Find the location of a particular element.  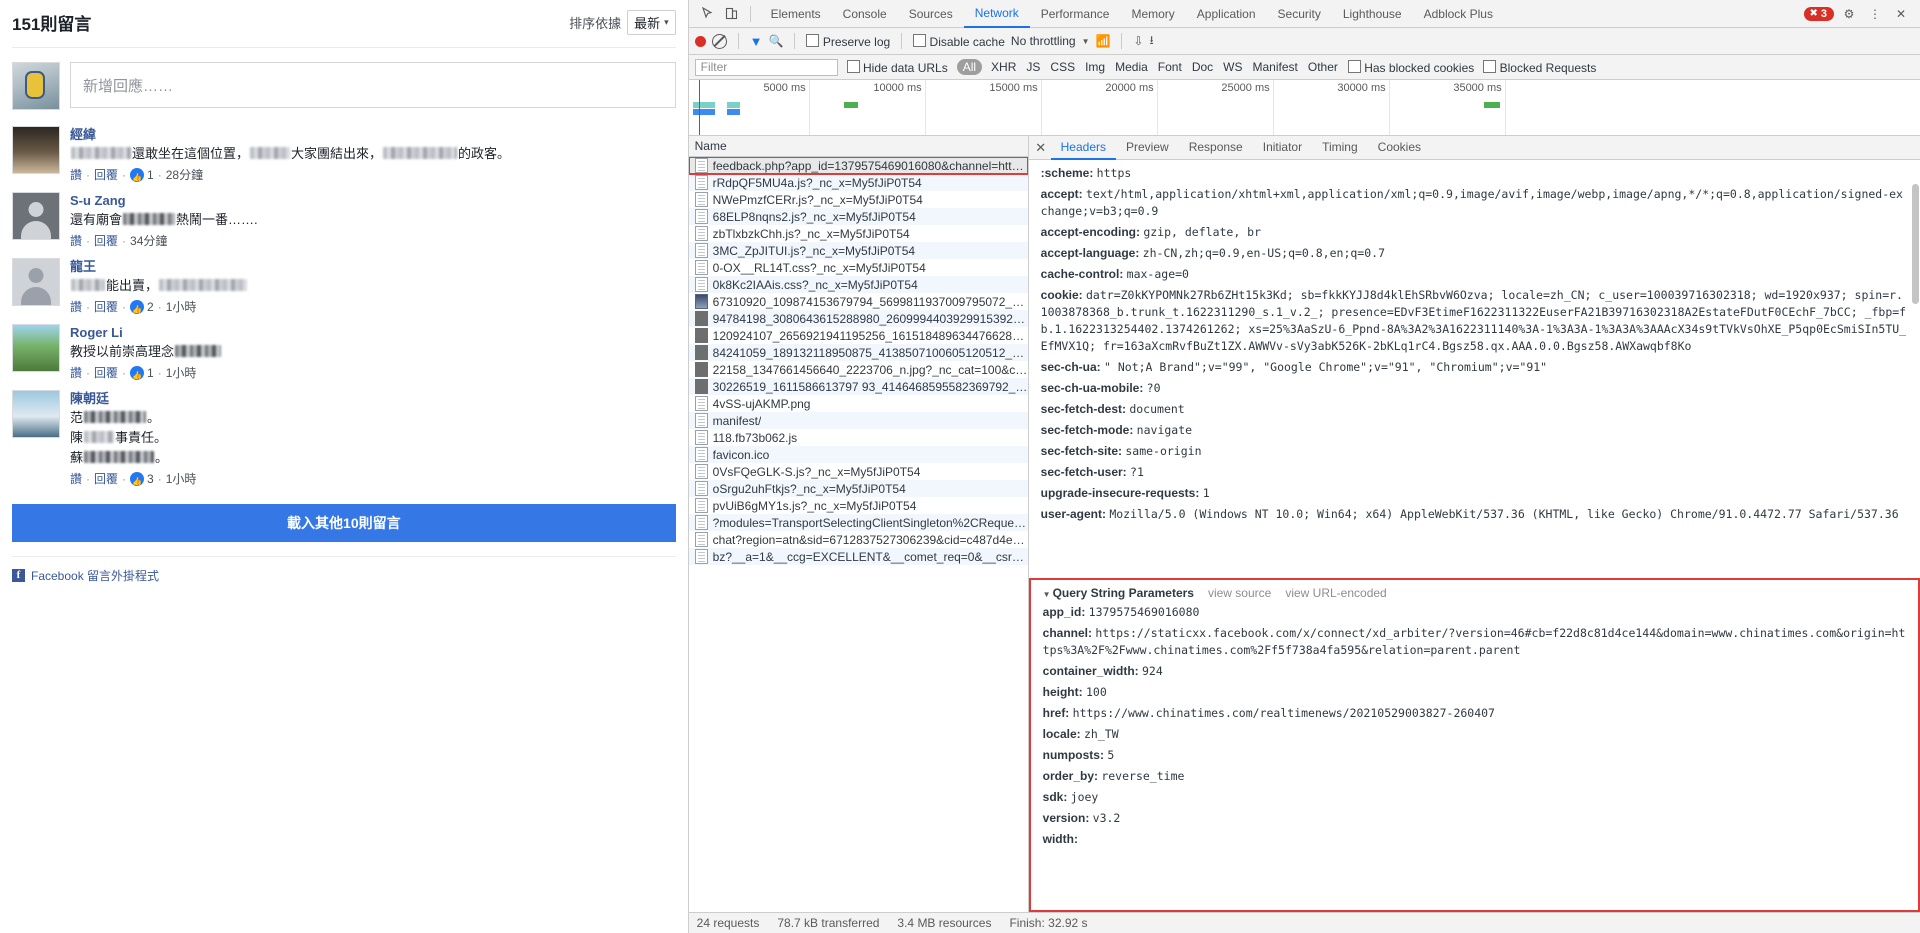

comment-author: 龍王 is located at coordinates (373, 267).